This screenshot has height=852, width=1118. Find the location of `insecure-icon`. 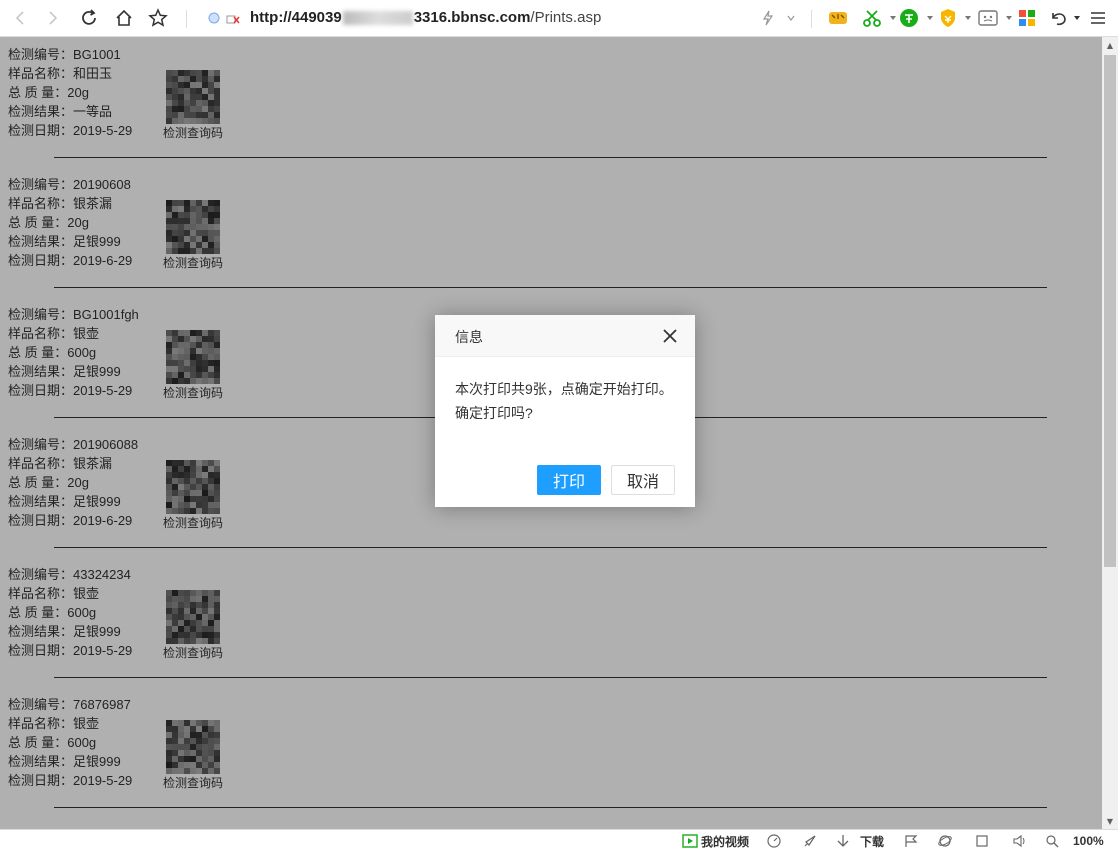

insecure-icon is located at coordinates (233, 19).